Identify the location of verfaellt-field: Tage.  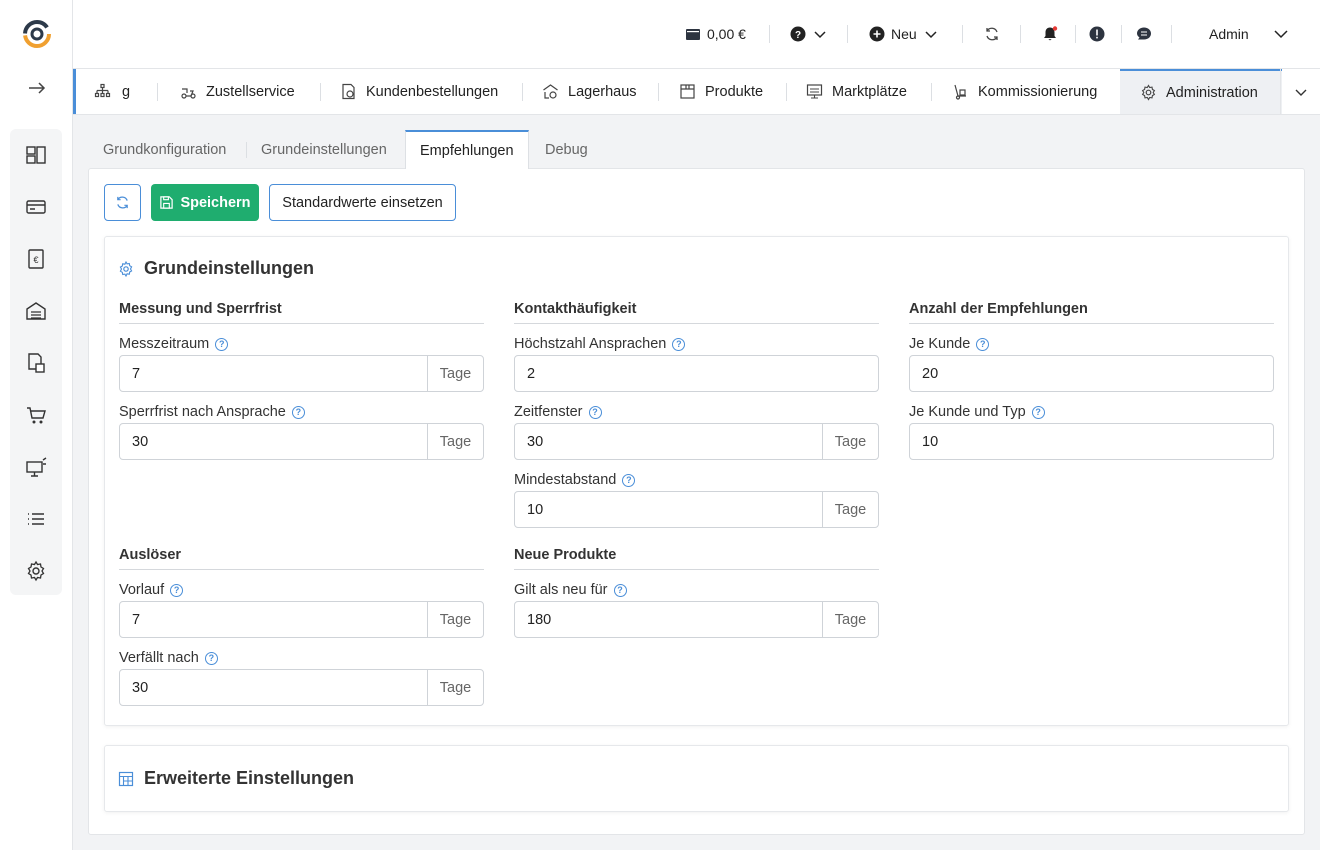
(301, 687).